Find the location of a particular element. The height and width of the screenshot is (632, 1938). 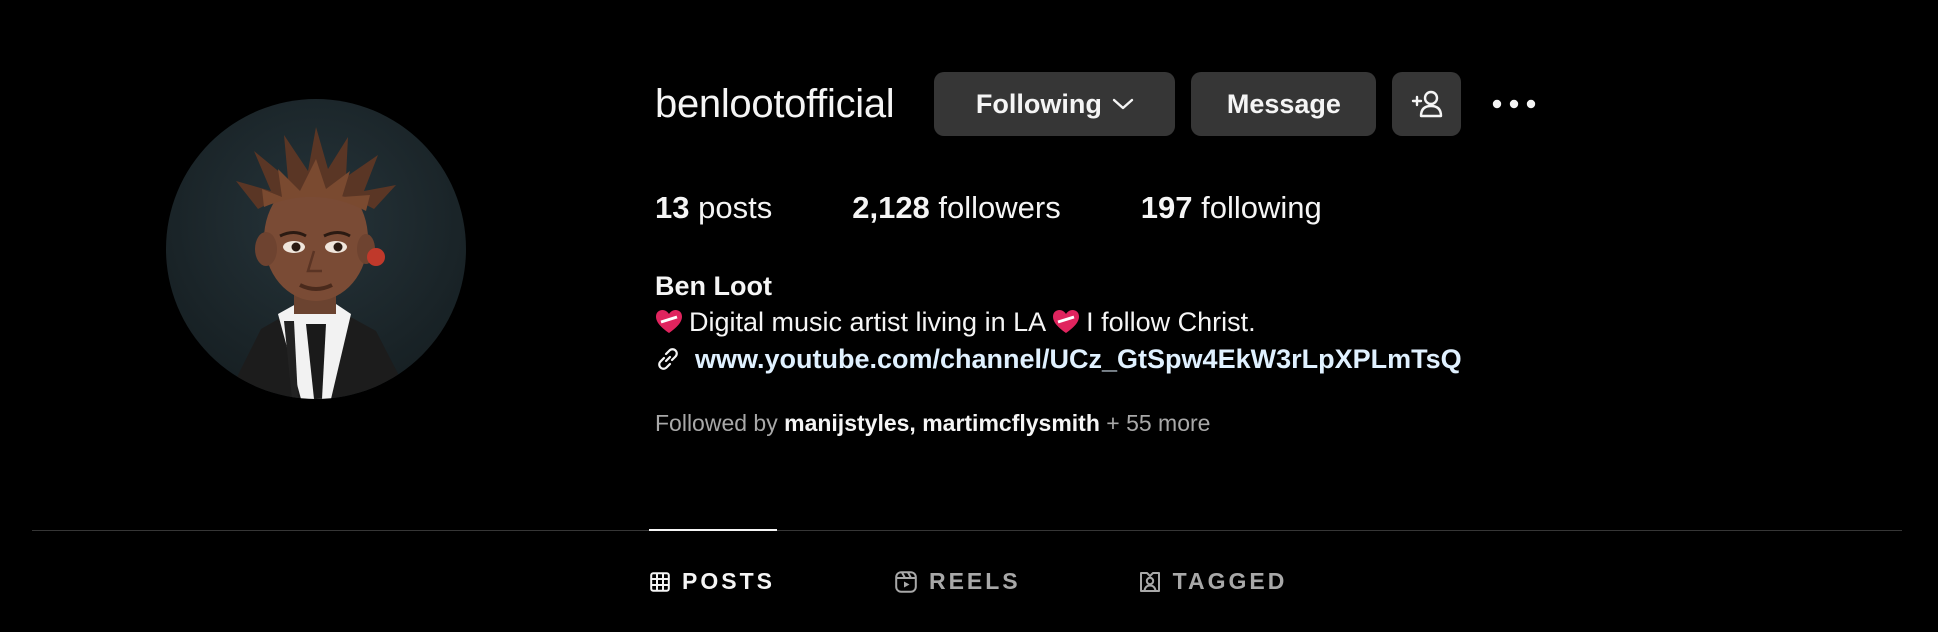

reels-icon is located at coordinates (906, 581).